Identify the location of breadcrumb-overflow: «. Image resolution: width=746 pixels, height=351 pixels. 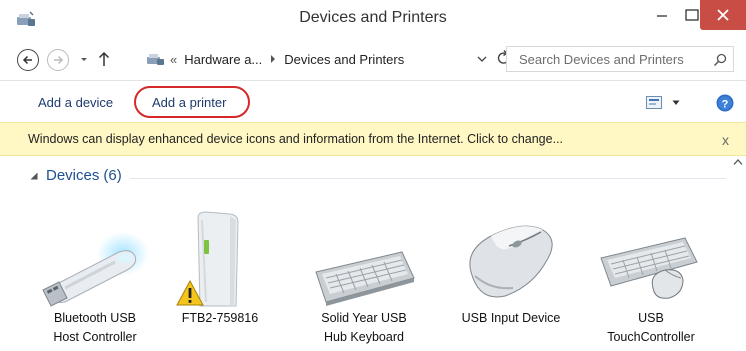
(173, 59).